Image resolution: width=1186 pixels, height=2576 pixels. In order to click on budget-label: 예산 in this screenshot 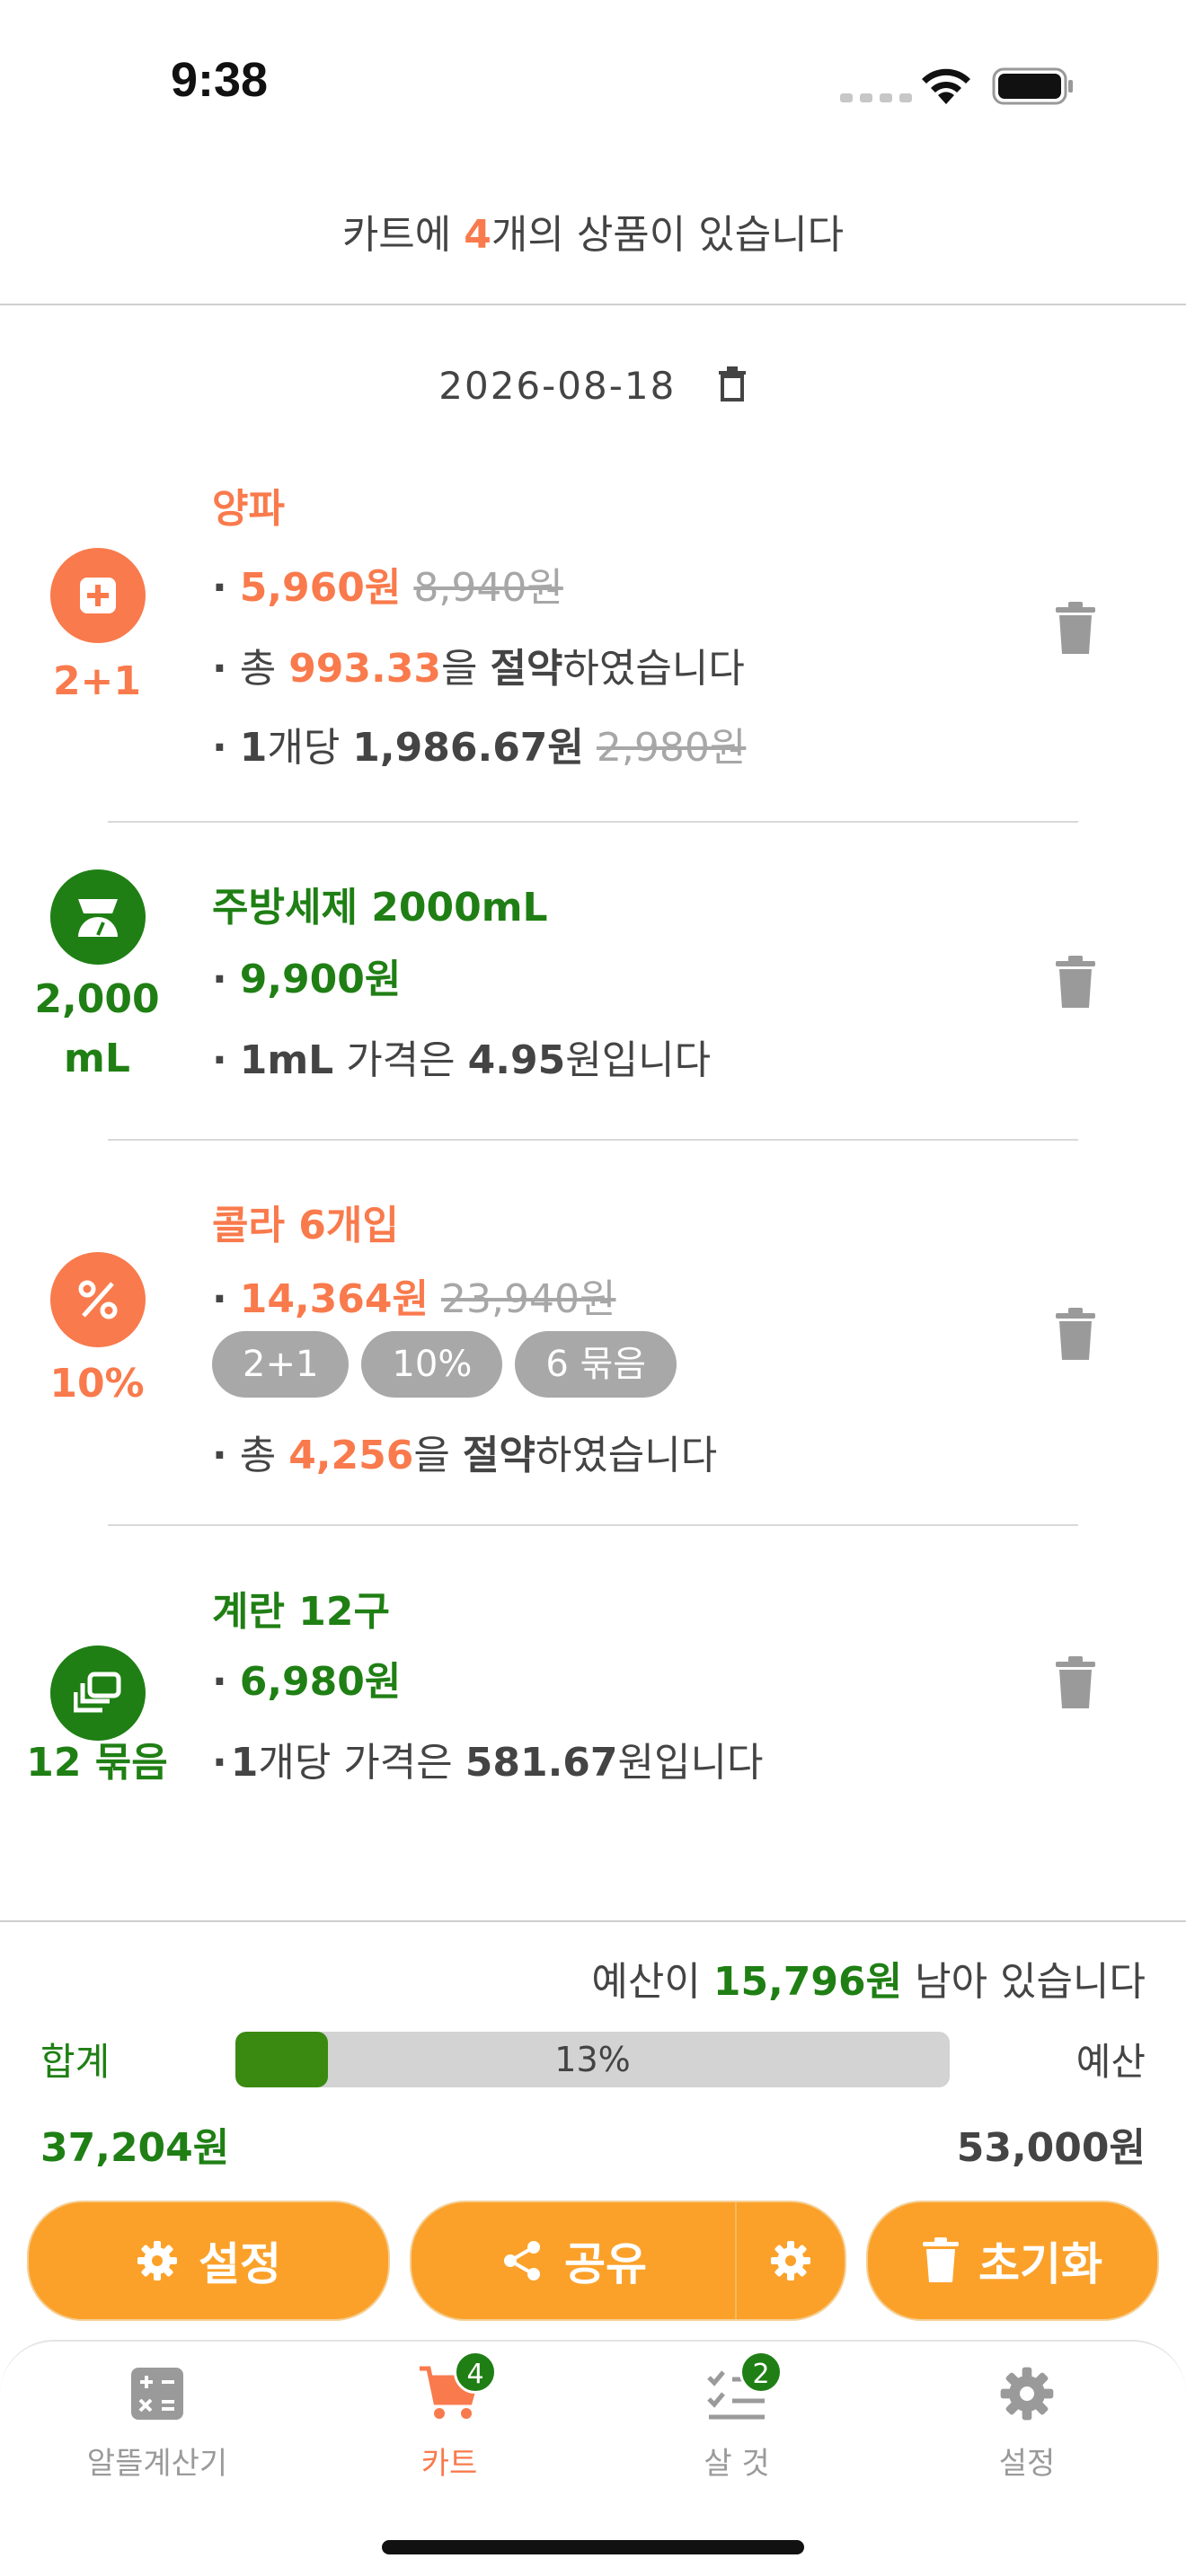, I will do `click(1110, 2062)`.